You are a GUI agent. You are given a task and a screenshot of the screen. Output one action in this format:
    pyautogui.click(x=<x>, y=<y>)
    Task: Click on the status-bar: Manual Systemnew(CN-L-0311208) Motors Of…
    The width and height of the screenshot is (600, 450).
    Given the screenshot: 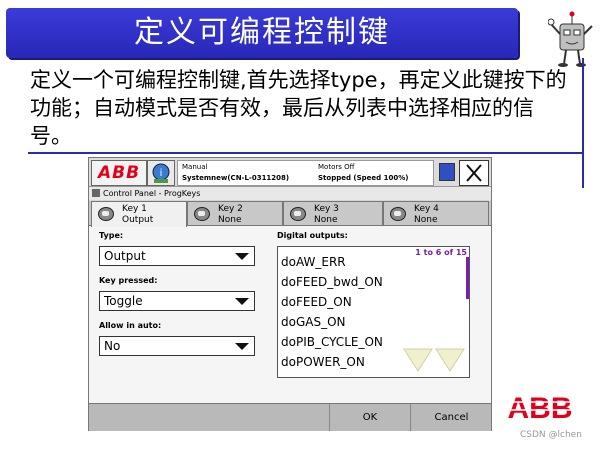 What is the action you would take?
    pyautogui.click(x=305, y=173)
    